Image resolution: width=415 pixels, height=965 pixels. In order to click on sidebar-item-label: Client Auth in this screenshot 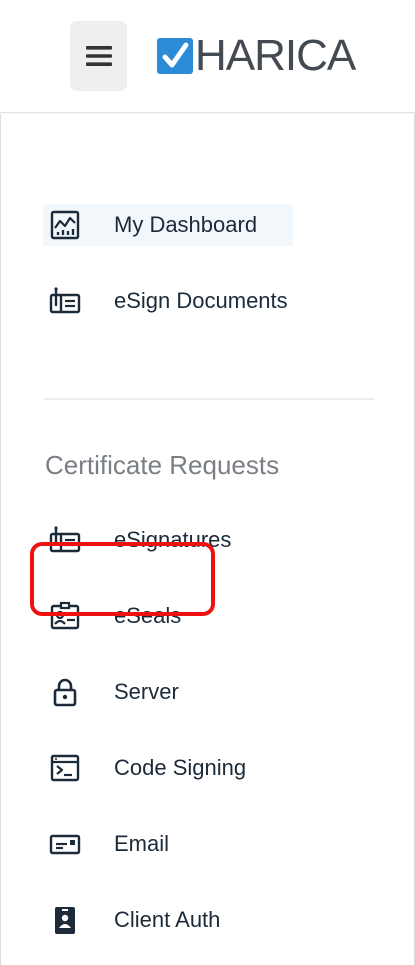, I will do `click(167, 919)`.